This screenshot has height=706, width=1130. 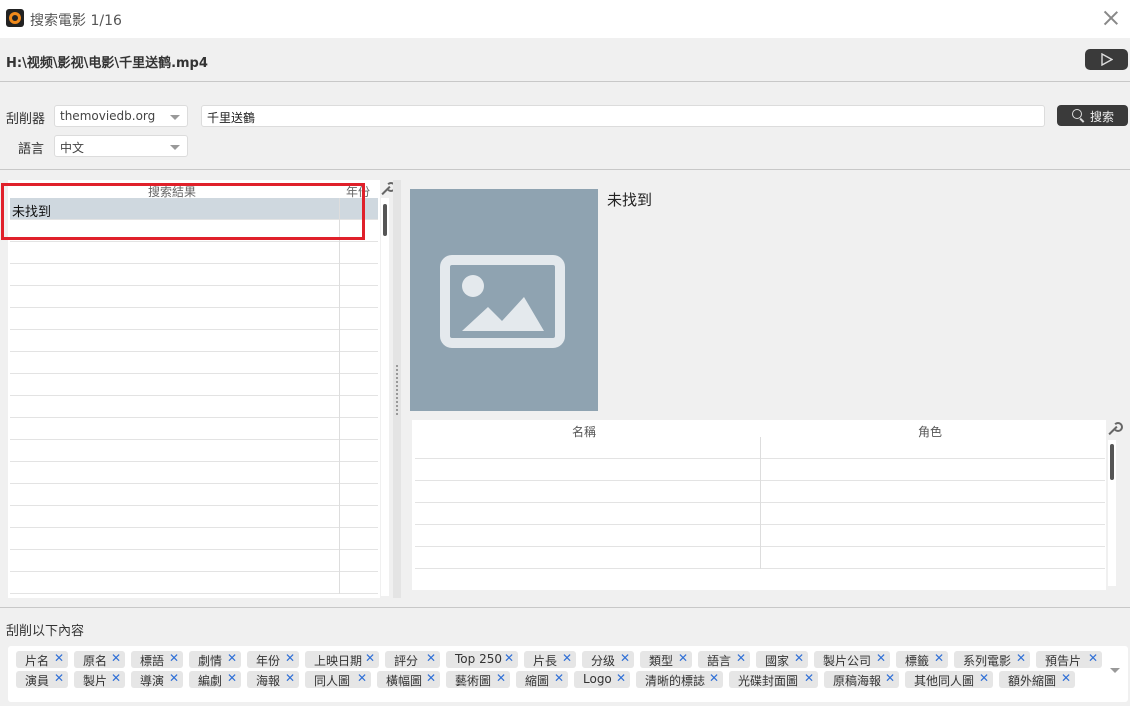 What do you see at coordinates (550, 659) in the screenshot?
I see `scrape-tag: 片長 ✕` at bounding box center [550, 659].